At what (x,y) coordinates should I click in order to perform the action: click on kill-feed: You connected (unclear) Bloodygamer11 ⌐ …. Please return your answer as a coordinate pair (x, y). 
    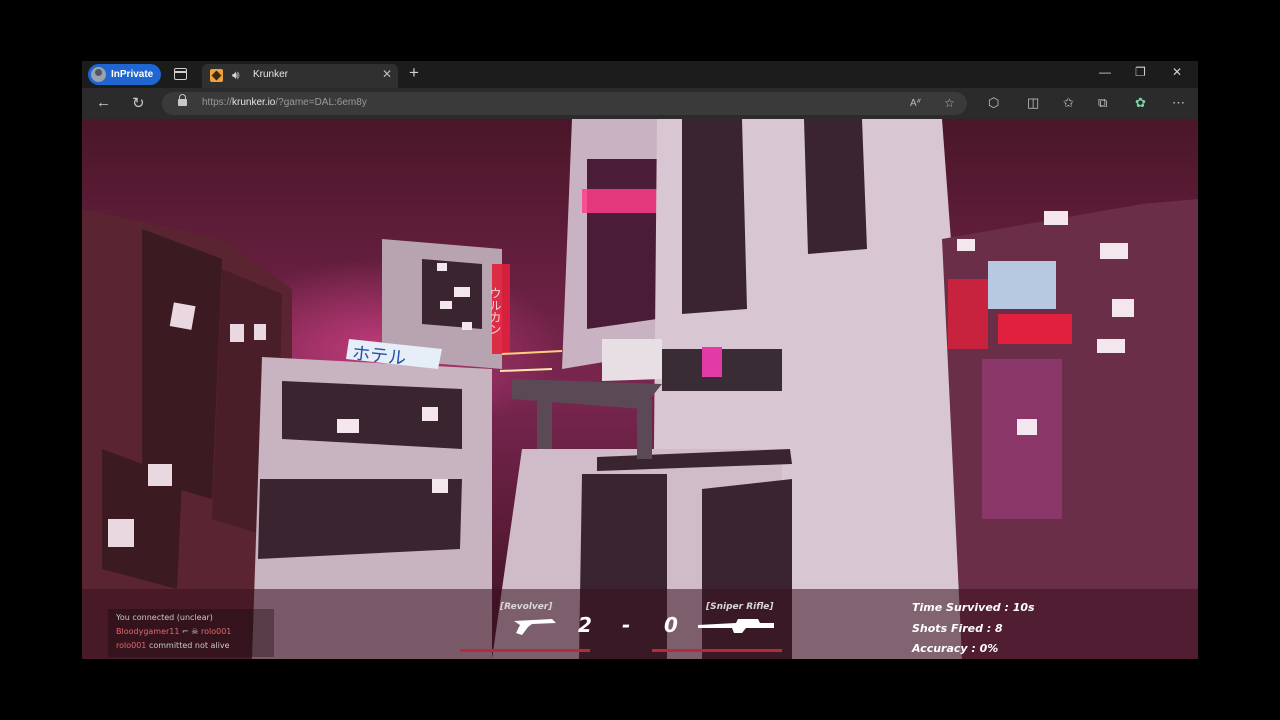
    Looking at the image, I should click on (191, 633).